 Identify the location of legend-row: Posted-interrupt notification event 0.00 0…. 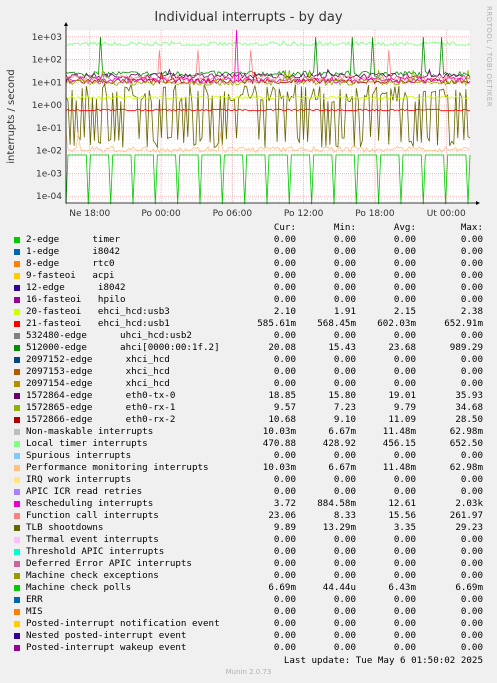
(248, 624).